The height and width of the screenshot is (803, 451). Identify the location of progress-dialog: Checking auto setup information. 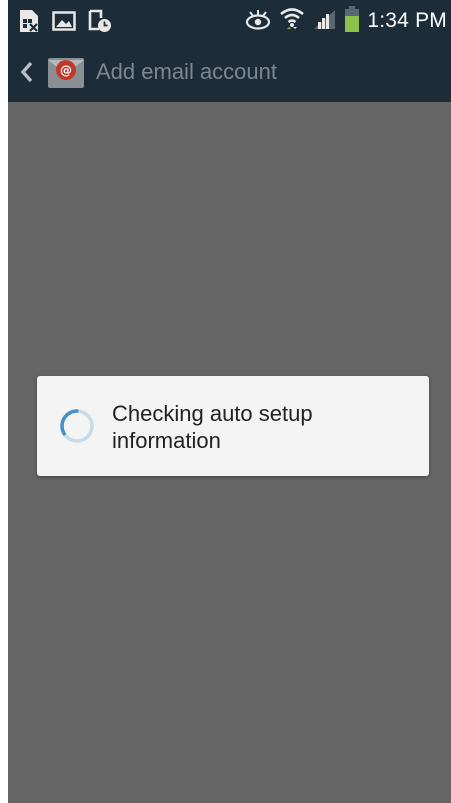
(233, 426).